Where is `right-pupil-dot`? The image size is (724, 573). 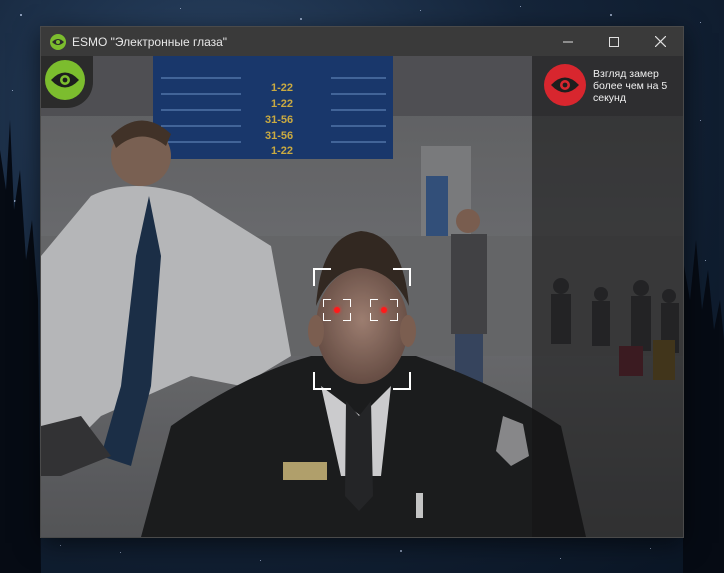 right-pupil-dot is located at coordinates (384, 310).